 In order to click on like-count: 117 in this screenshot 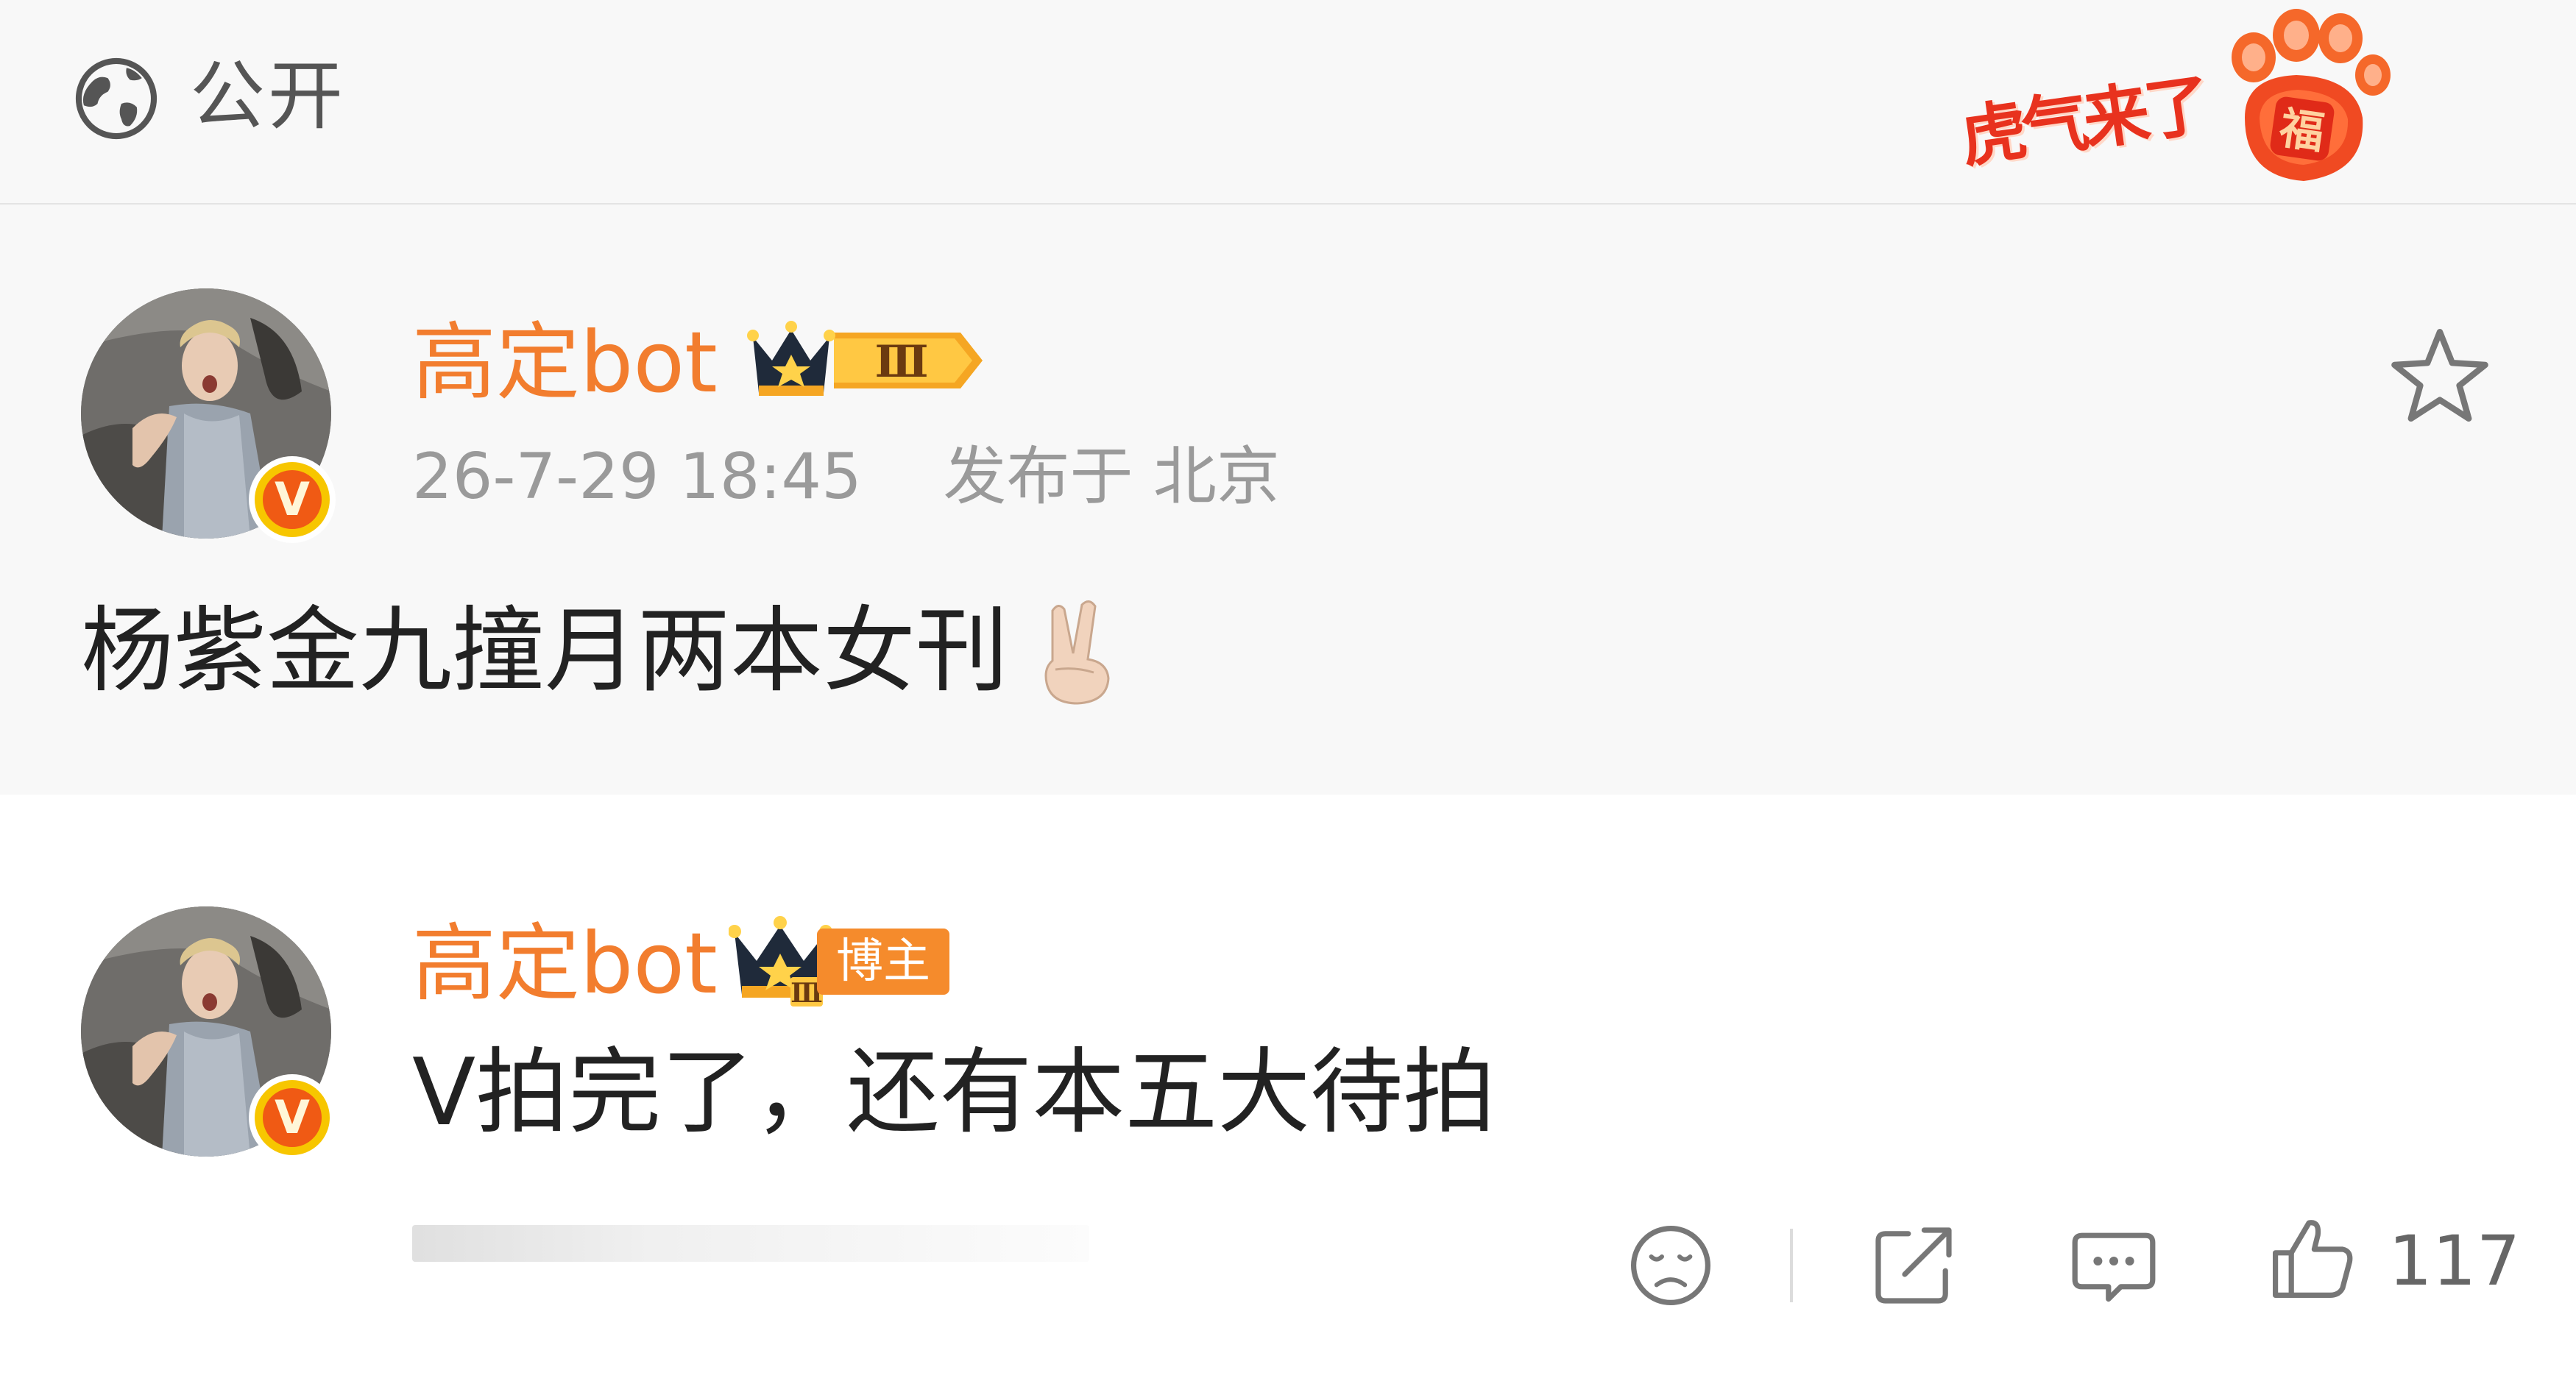, I will do `click(2454, 1261)`.